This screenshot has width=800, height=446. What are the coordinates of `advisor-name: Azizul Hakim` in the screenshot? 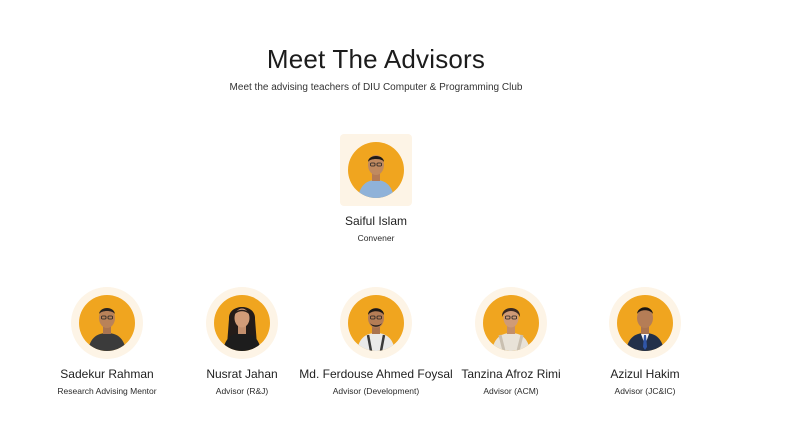 It's located at (645, 374).